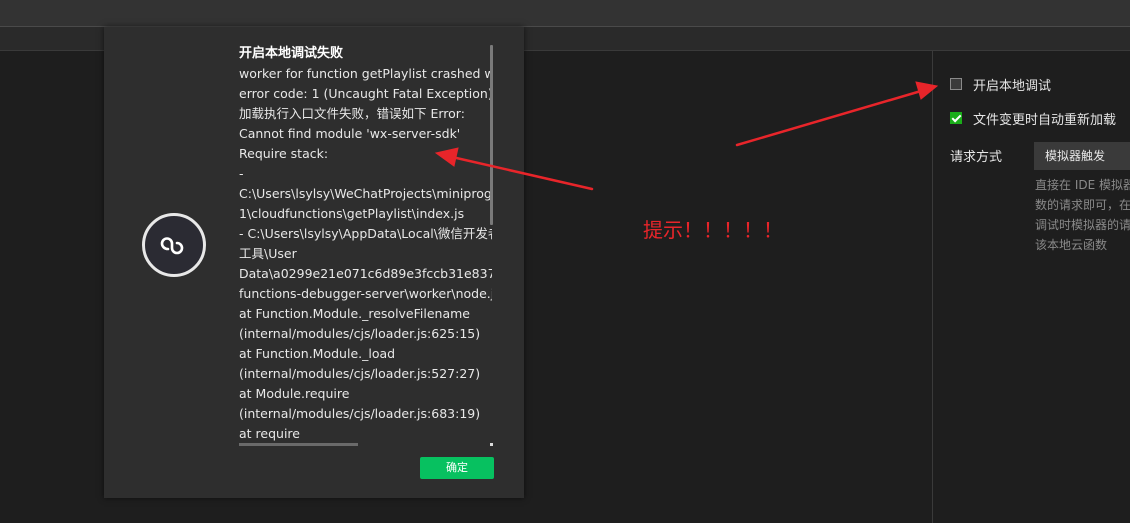  Describe the element at coordinates (522, 173) in the screenshot. I see `annotation-arrow-left` at that location.